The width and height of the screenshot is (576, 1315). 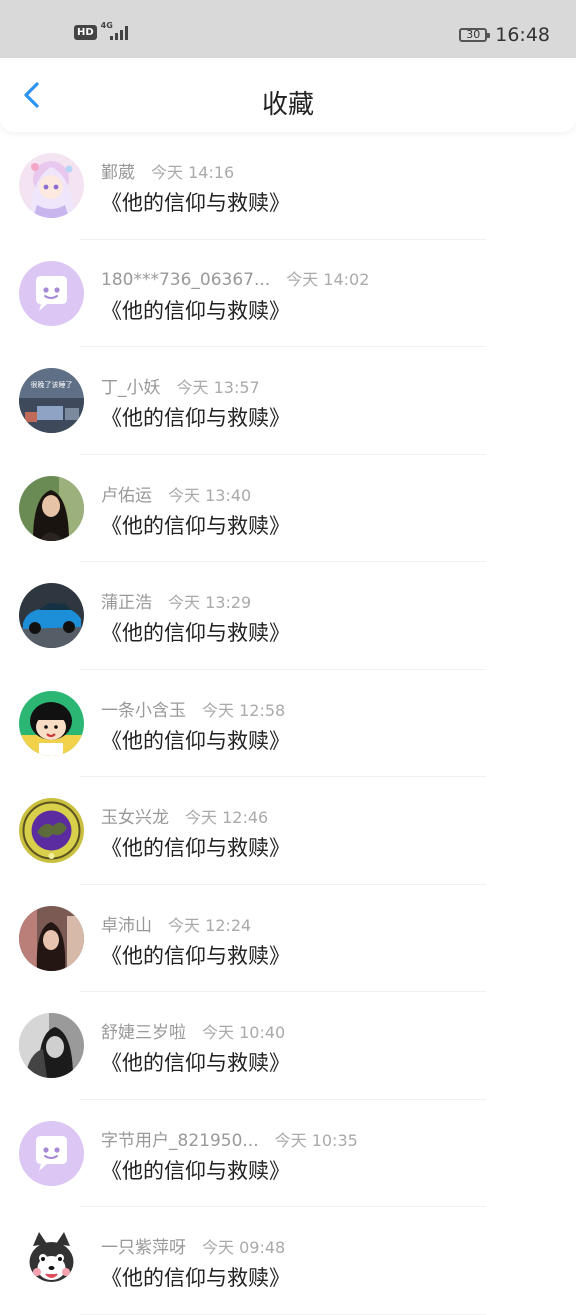 I want to click on status-left: HD 4G, so click(x=102, y=31).